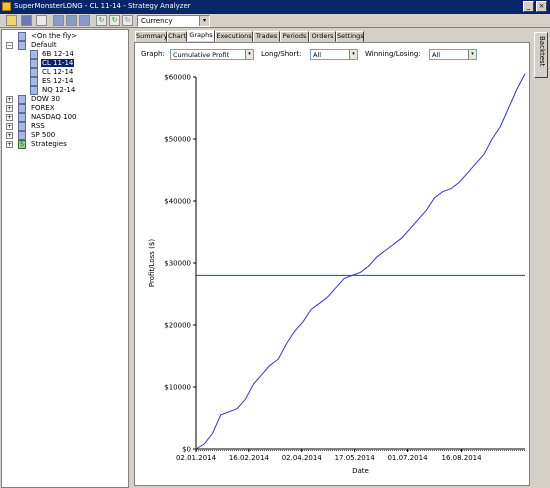 This screenshot has width=550, height=488. Describe the element at coordinates (151, 36) in the screenshot. I see `tab-summary: Summary` at that location.